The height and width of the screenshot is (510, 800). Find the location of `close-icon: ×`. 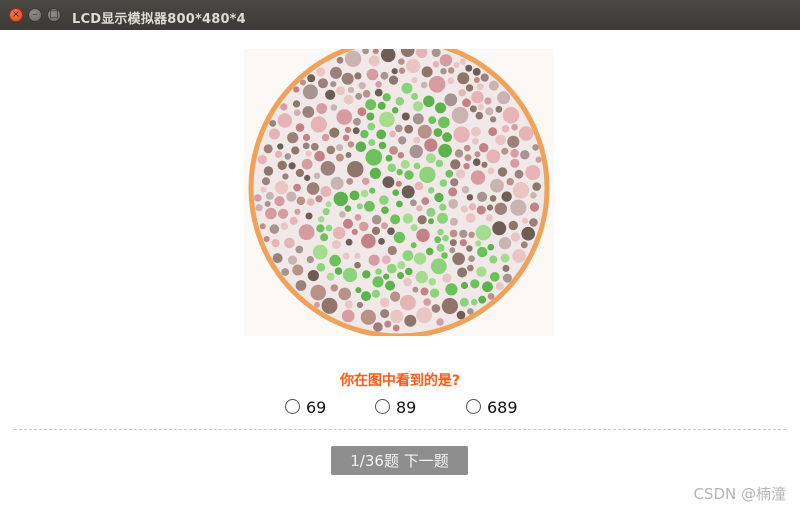

close-icon: × is located at coordinates (16, 15).